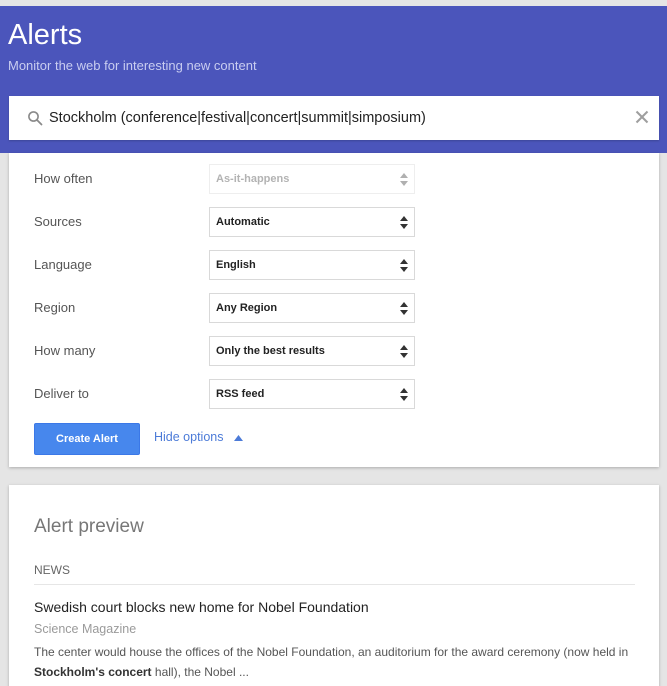 Image resolution: width=667 pixels, height=686 pixels. What do you see at coordinates (238, 437) in the screenshot?
I see `caret-up-icon` at bounding box center [238, 437].